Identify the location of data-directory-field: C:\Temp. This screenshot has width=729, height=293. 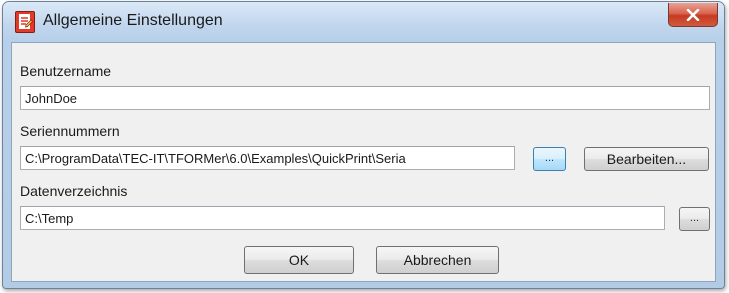
(342, 218).